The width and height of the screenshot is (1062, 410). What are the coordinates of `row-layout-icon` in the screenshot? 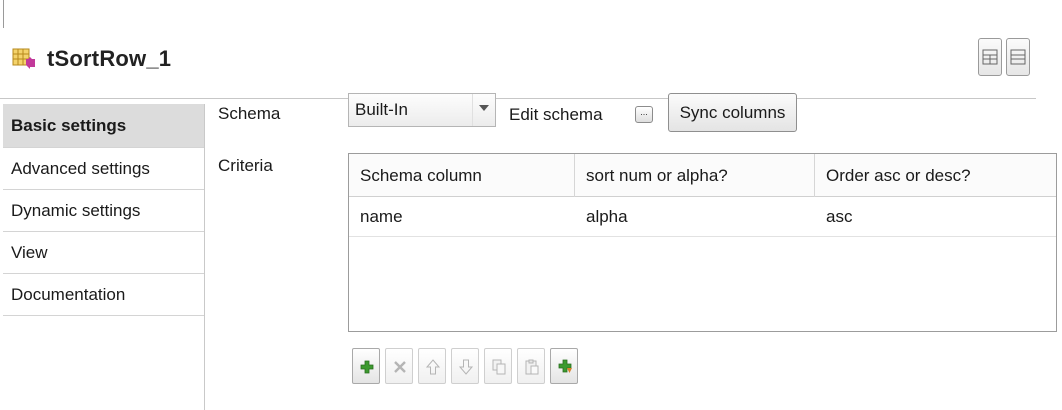 It's located at (1018, 57).